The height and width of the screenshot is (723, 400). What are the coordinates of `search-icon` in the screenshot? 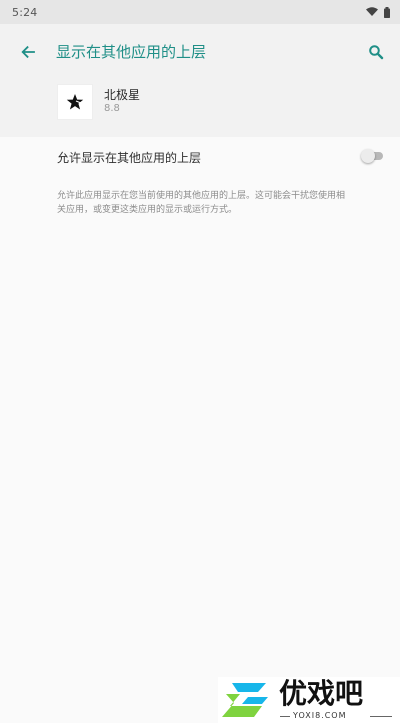 It's located at (376, 52).